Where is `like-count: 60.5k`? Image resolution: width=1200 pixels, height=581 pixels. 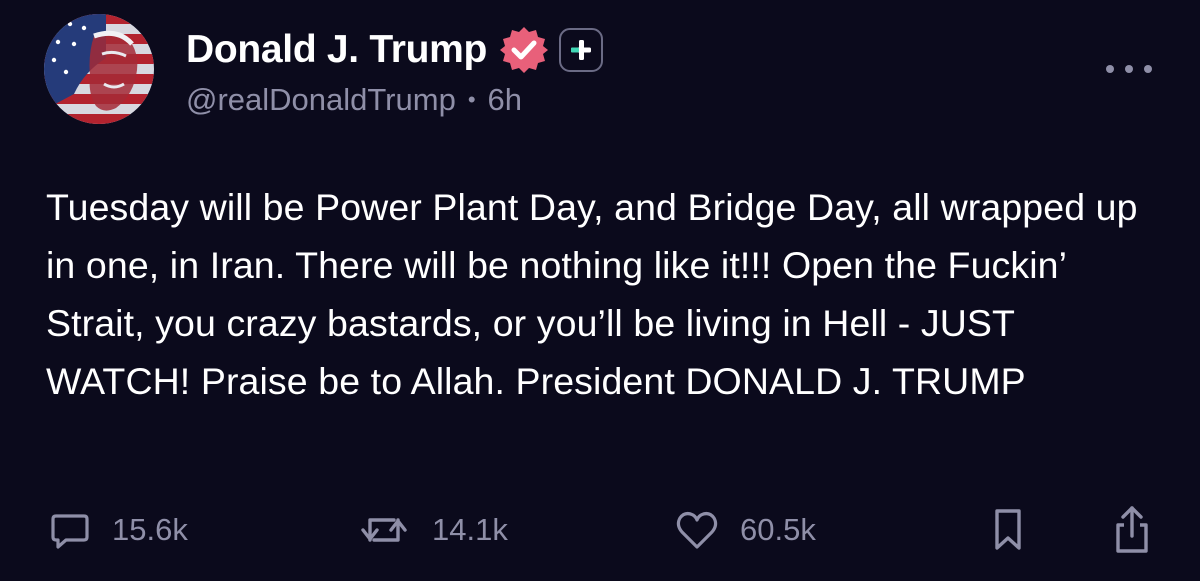 like-count: 60.5k is located at coordinates (778, 529).